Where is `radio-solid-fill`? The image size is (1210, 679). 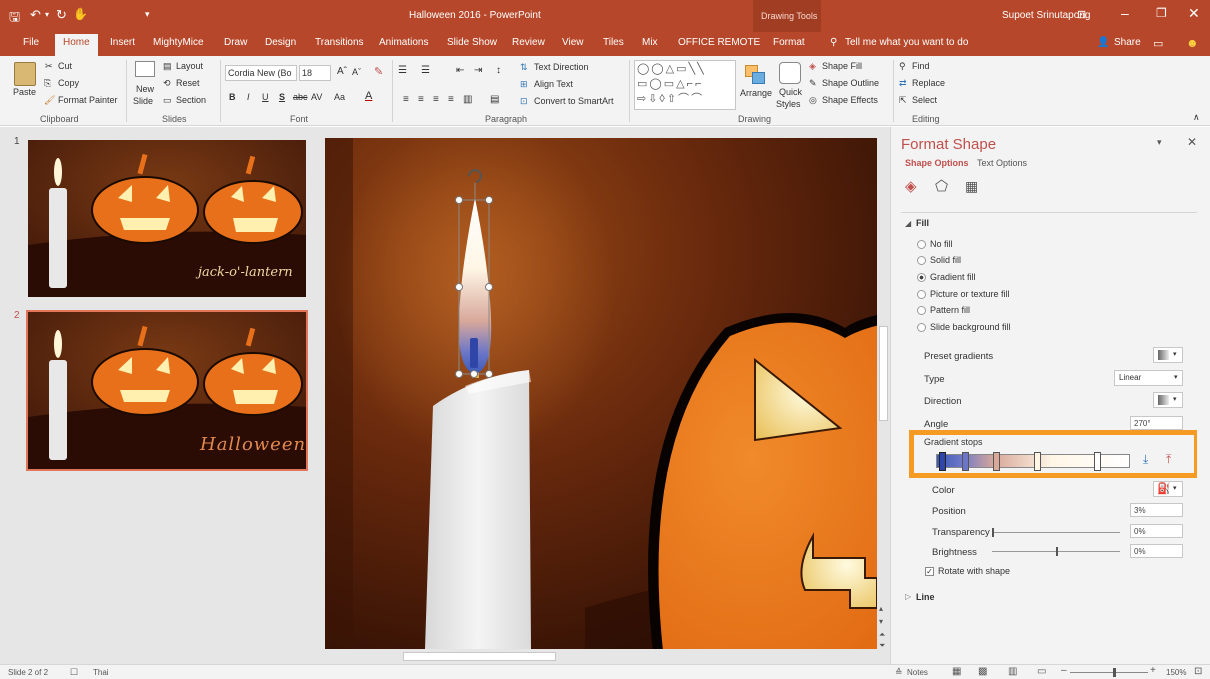 radio-solid-fill is located at coordinates (921, 260).